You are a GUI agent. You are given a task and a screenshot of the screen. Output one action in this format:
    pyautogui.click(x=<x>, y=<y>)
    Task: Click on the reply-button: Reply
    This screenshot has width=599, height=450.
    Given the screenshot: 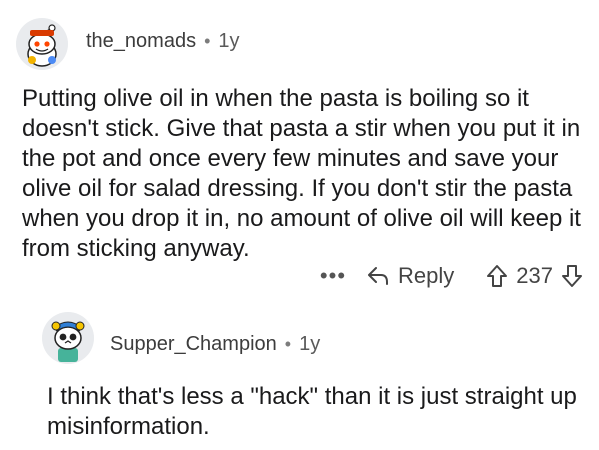 What is the action you would take?
    pyautogui.click(x=410, y=276)
    